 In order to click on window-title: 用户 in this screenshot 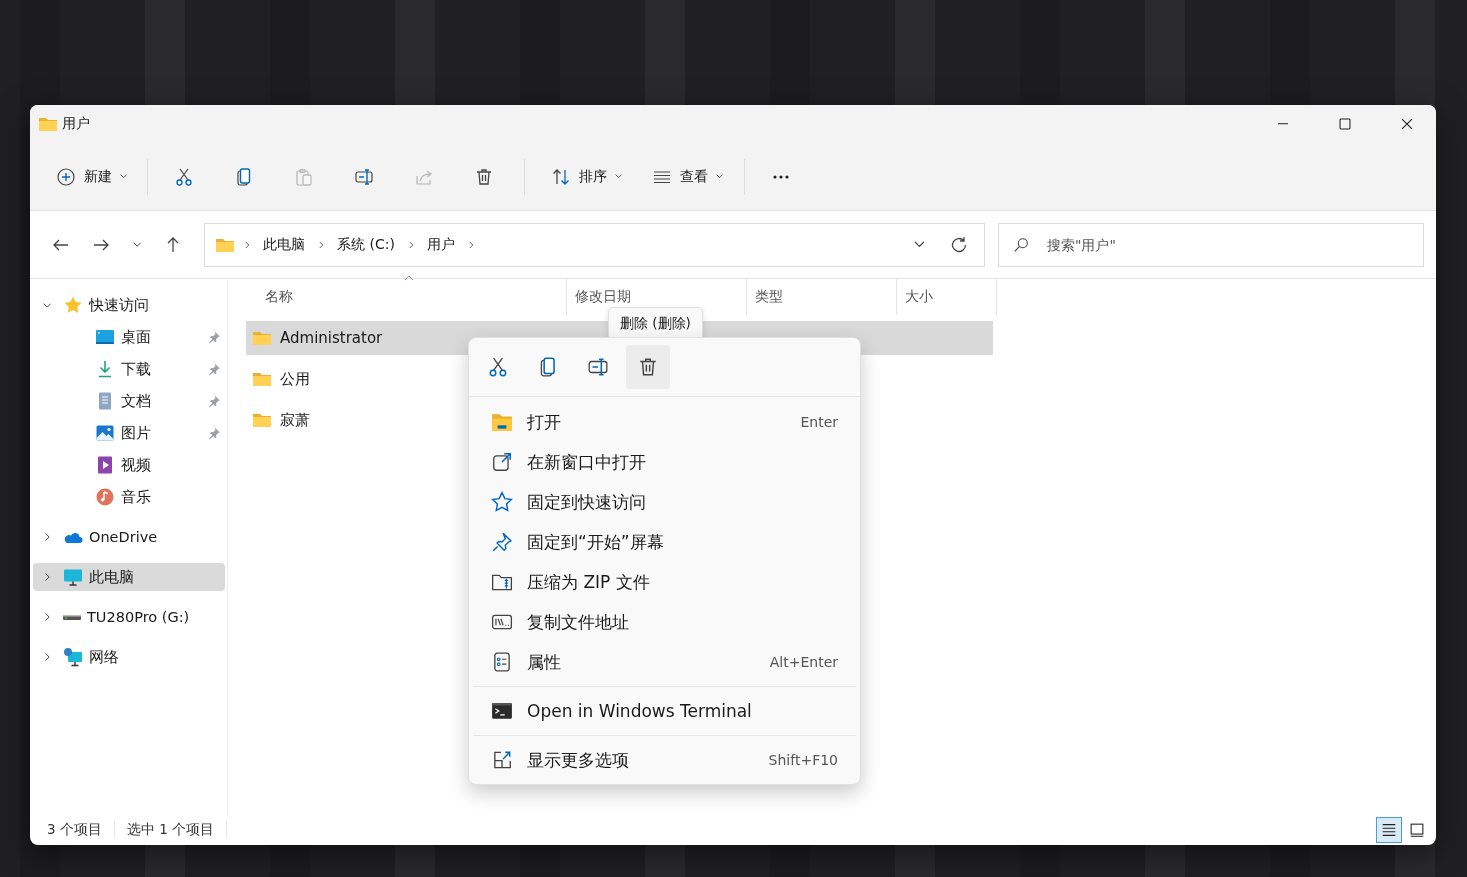, I will do `click(76, 124)`.